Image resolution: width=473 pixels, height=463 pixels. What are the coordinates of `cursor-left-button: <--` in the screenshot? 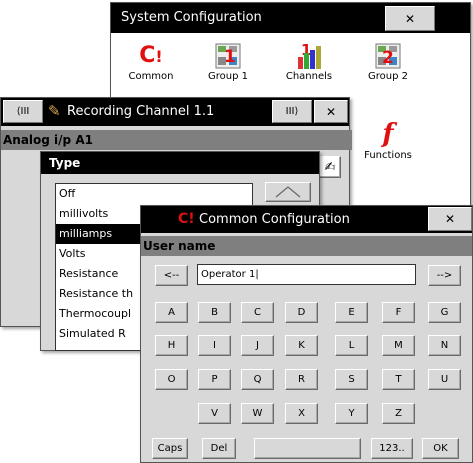 It's located at (171, 275).